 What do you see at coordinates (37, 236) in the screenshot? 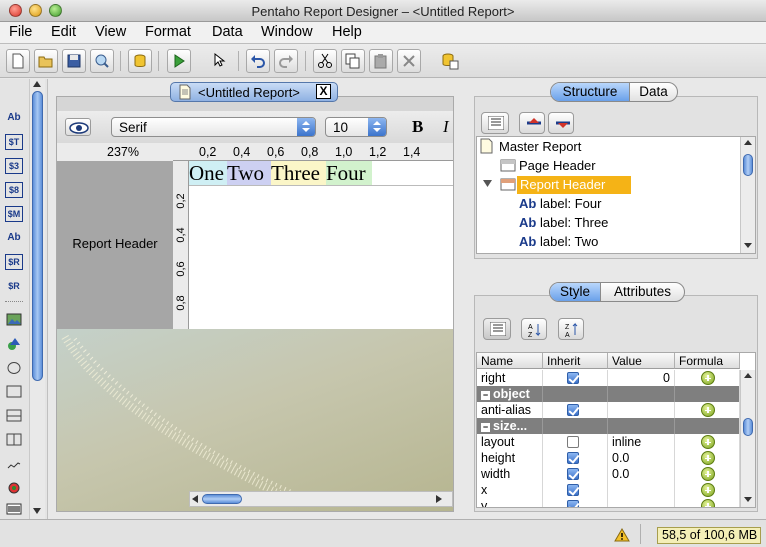
I see `palette-scroll-thumb` at bounding box center [37, 236].